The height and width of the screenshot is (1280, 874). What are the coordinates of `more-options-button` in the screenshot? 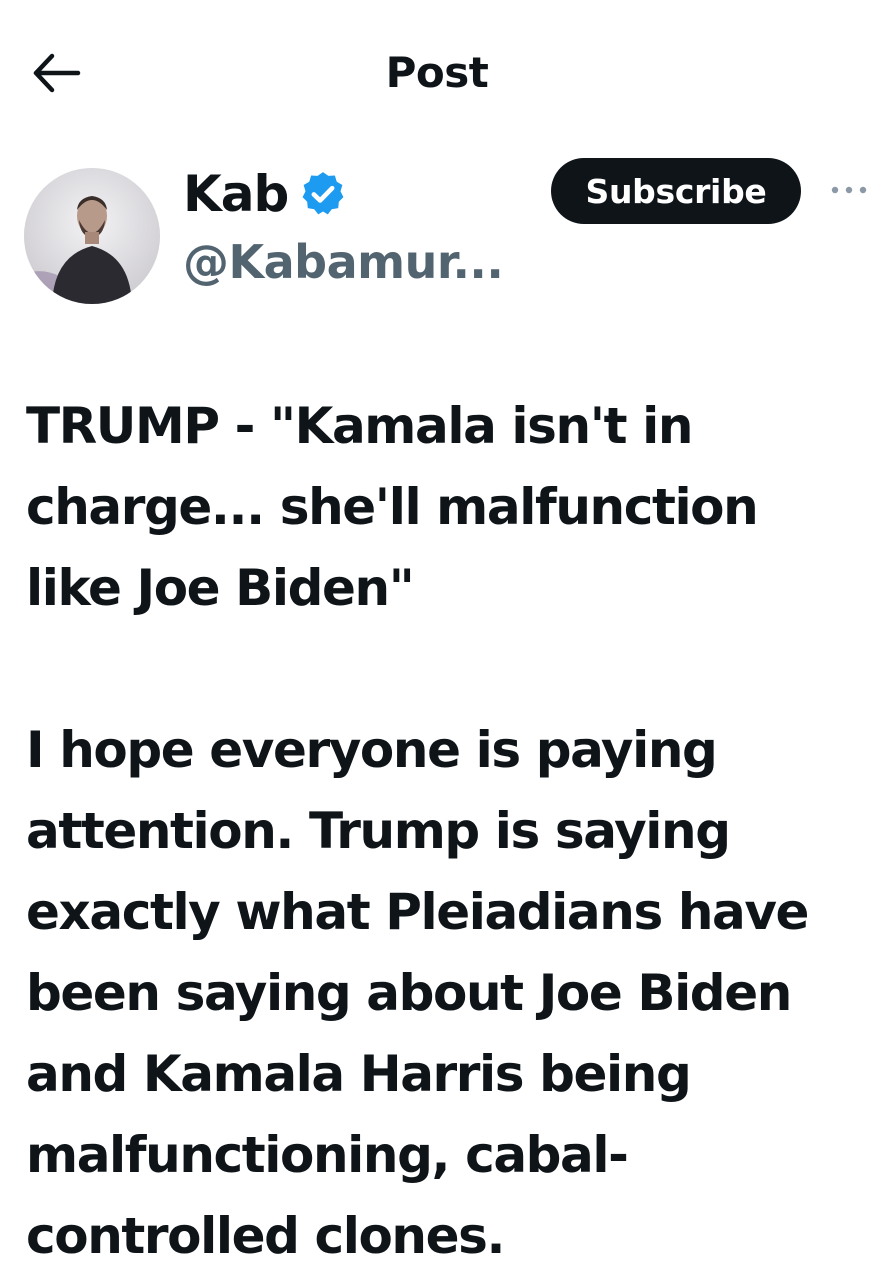 It's located at (849, 190).